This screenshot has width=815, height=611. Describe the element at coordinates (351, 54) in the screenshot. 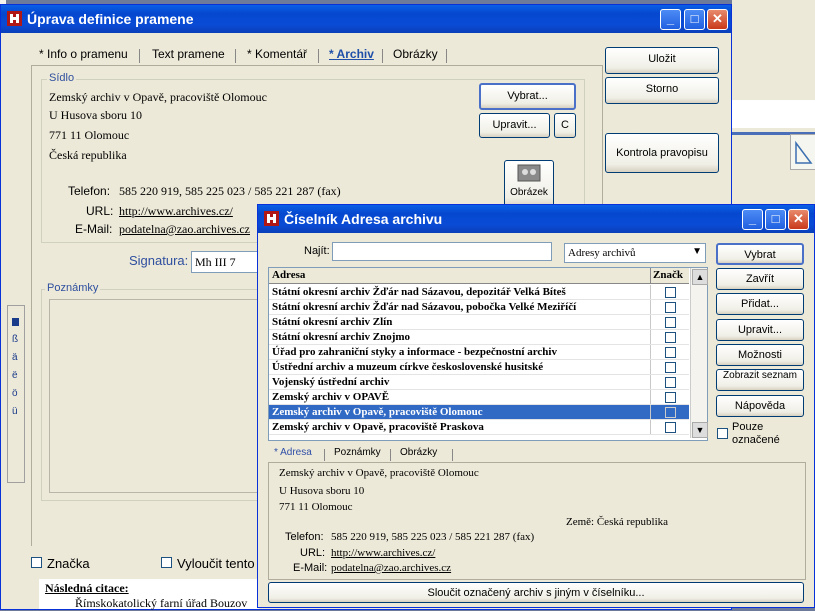

I see `tab-archive: * Archiv` at that location.